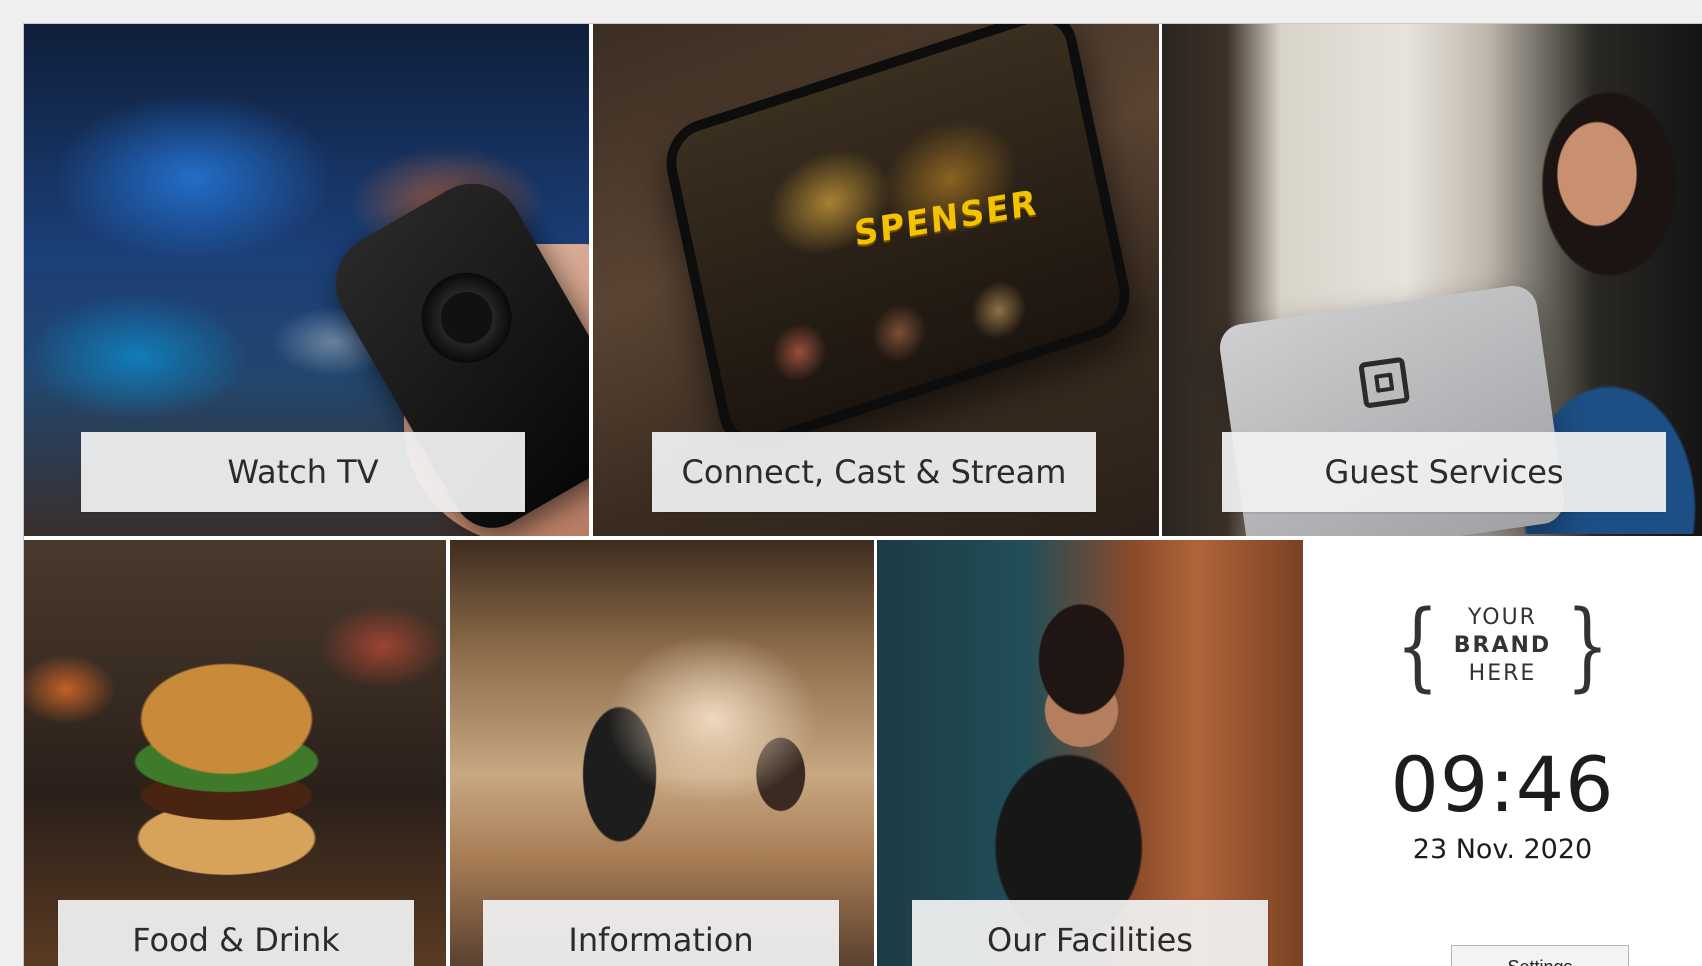 The image size is (1702, 966). Describe the element at coordinates (1417, 646) in the screenshot. I see `left-brace-icon: {` at that location.